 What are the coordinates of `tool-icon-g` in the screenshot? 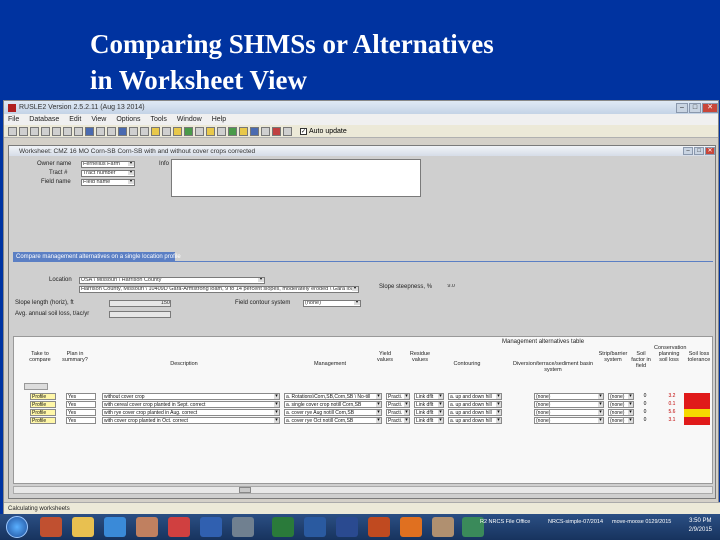 It's located at (199, 131).